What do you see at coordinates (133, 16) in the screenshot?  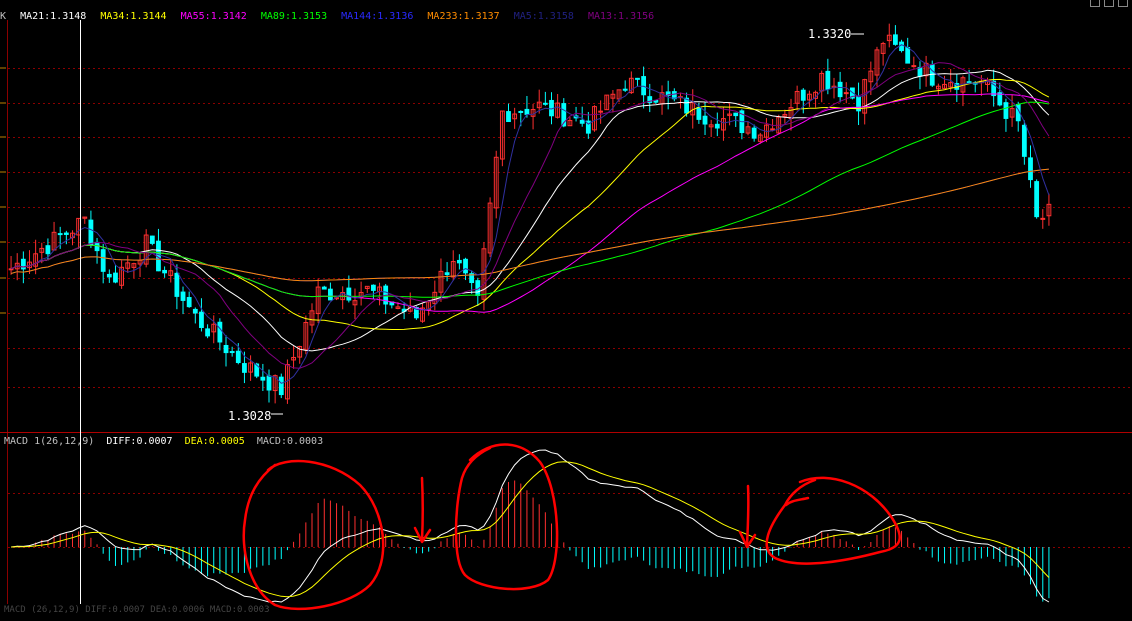 I see `legend-ma34: MA34:1.3144` at bounding box center [133, 16].